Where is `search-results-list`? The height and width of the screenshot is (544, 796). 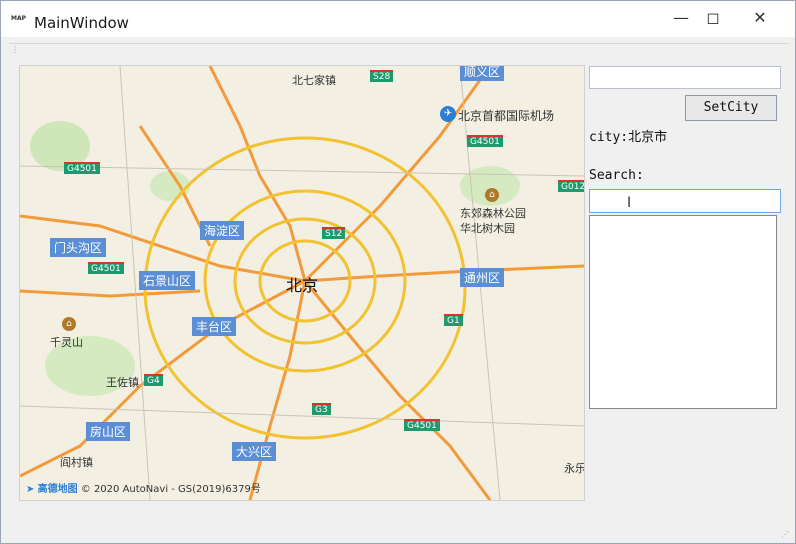 search-results-list is located at coordinates (683, 312).